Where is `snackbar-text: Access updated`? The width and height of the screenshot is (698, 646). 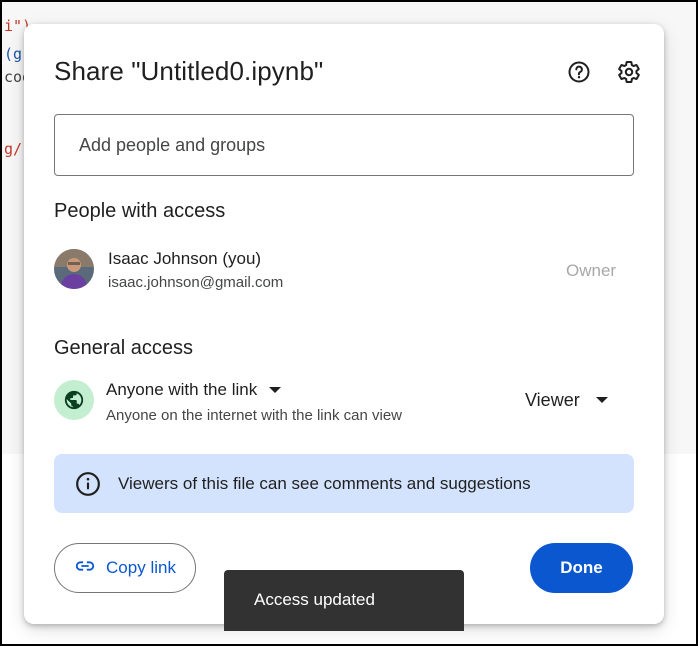
snackbar-text: Access updated is located at coordinates (314, 599).